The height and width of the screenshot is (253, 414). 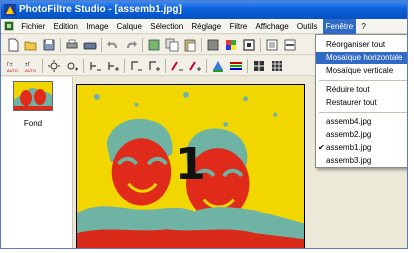 What do you see at coordinates (272, 45) in the screenshot?
I see `duplicate-icon` at bounding box center [272, 45].